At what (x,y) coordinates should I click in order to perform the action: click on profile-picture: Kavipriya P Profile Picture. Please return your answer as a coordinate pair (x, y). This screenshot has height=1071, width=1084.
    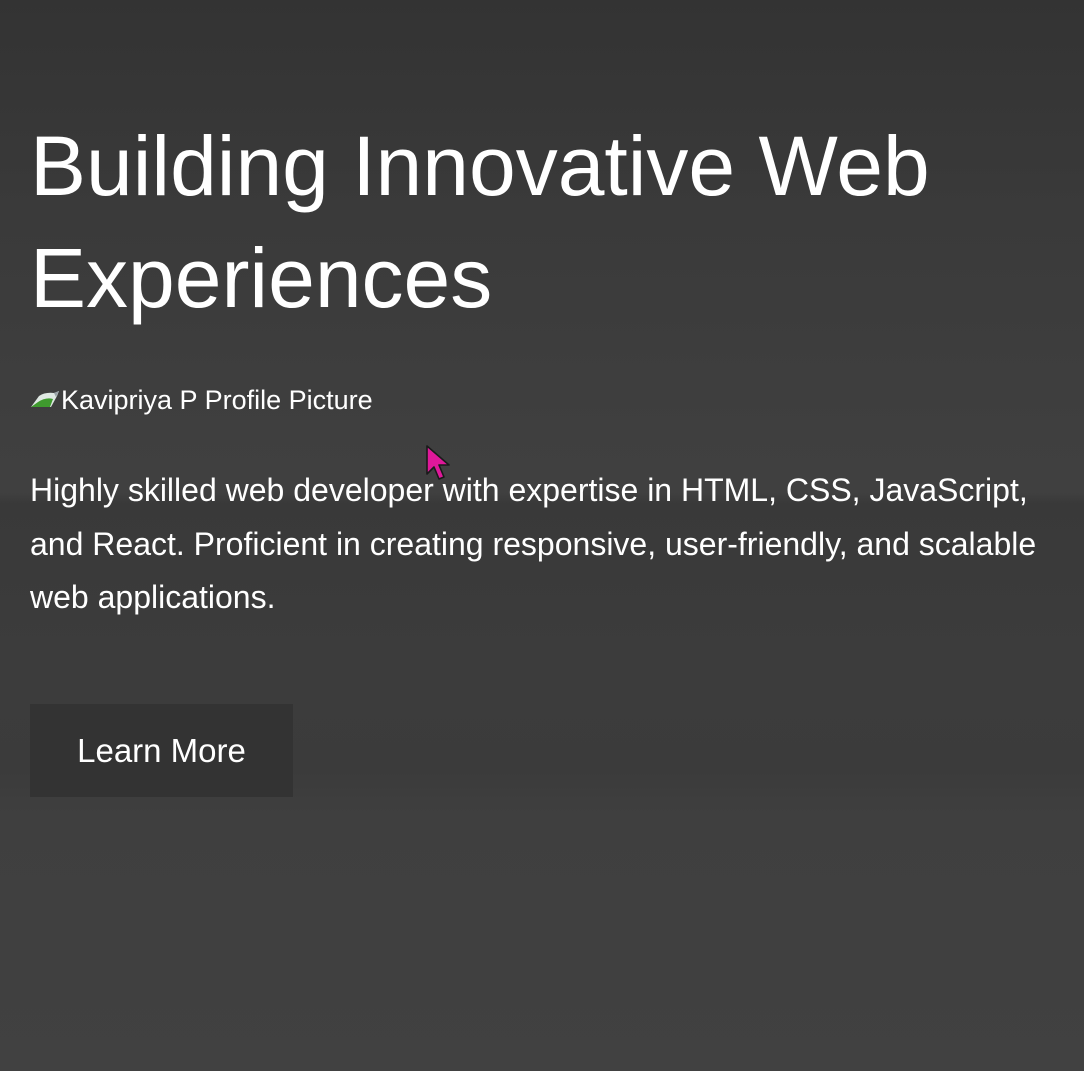
    Looking at the image, I should click on (201, 400).